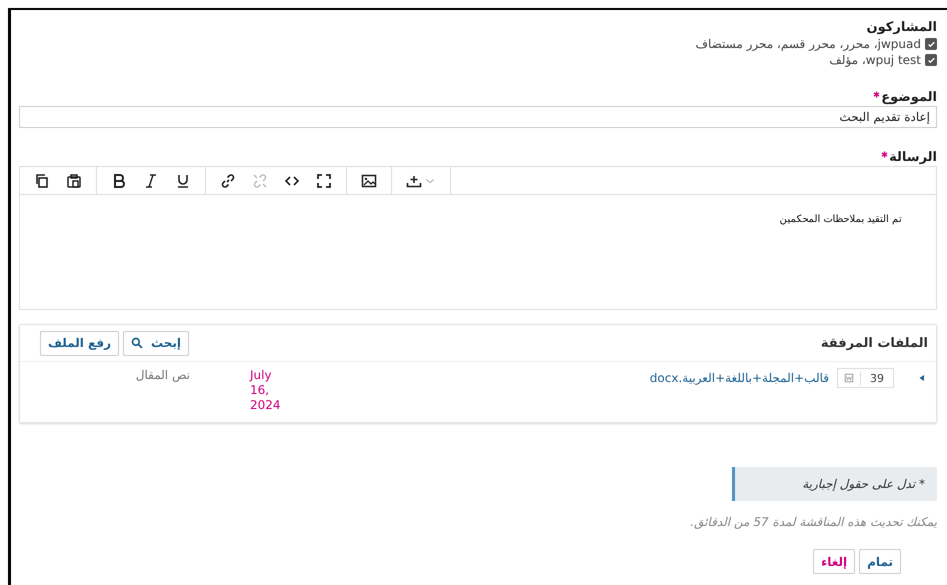 The width and height of the screenshot is (947, 585). Describe the element at coordinates (876, 378) in the screenshot. I see `file-id: 39` at that location.